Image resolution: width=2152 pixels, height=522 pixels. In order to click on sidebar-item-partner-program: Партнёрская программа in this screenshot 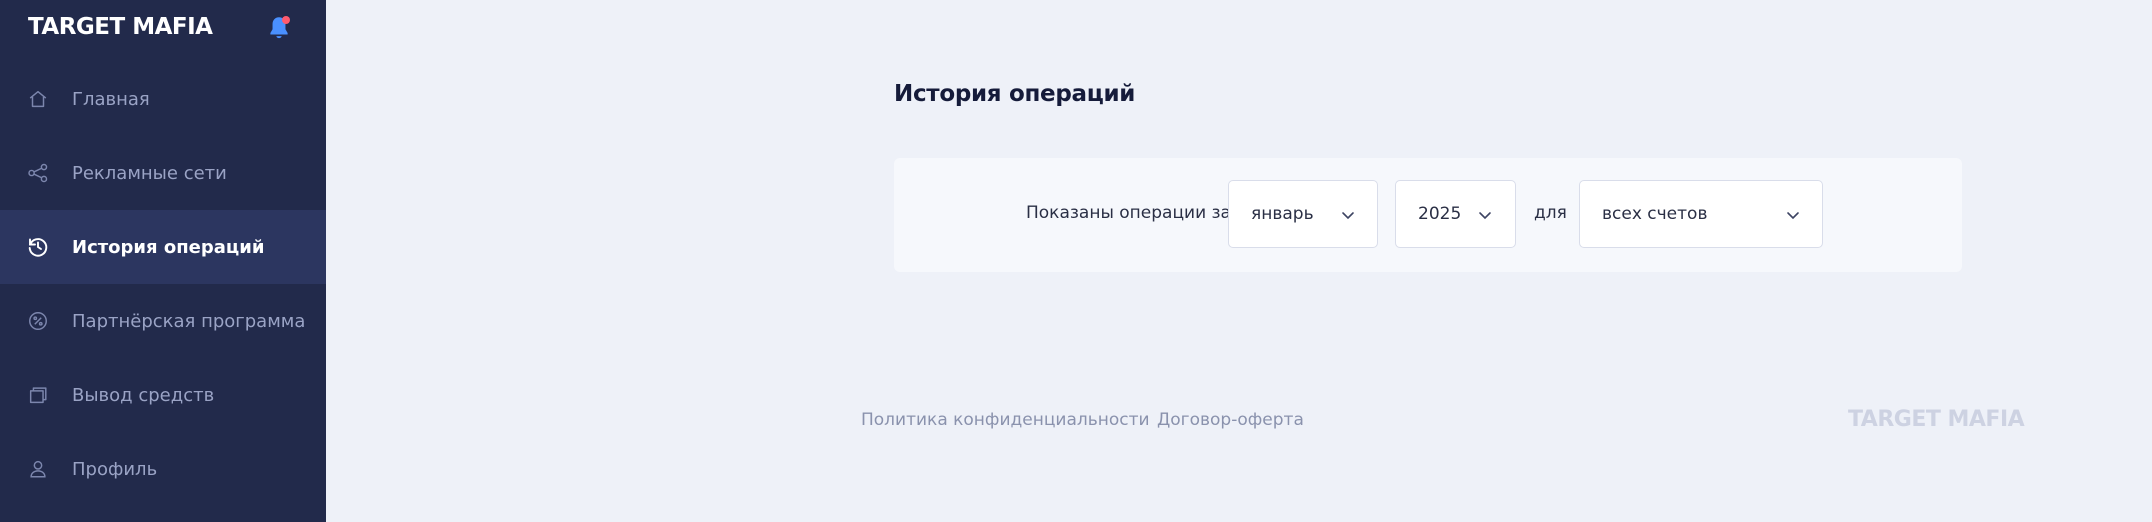, I will do `click(163, 321)`.